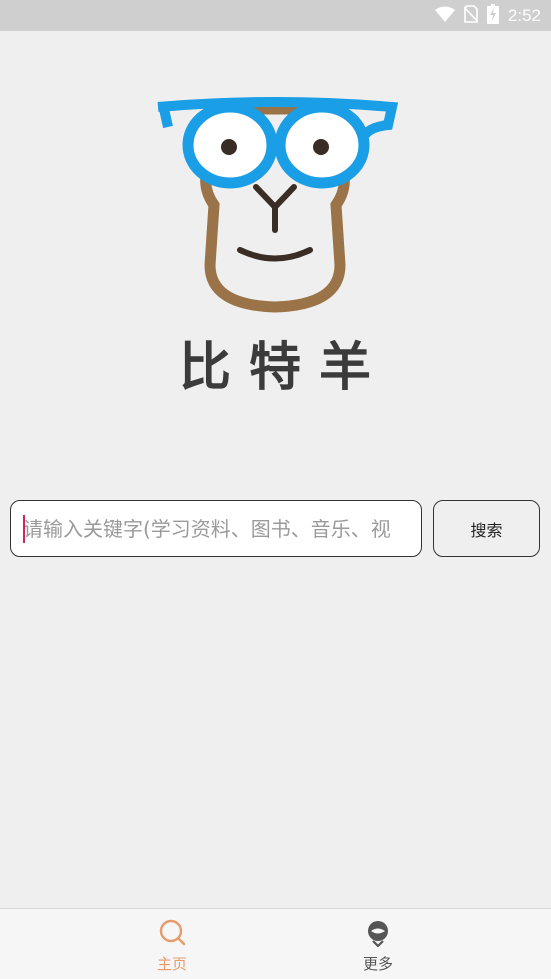 This screenshot has width=551, height=979. I want to click on status-bar: 2:52, so click(275, 15).